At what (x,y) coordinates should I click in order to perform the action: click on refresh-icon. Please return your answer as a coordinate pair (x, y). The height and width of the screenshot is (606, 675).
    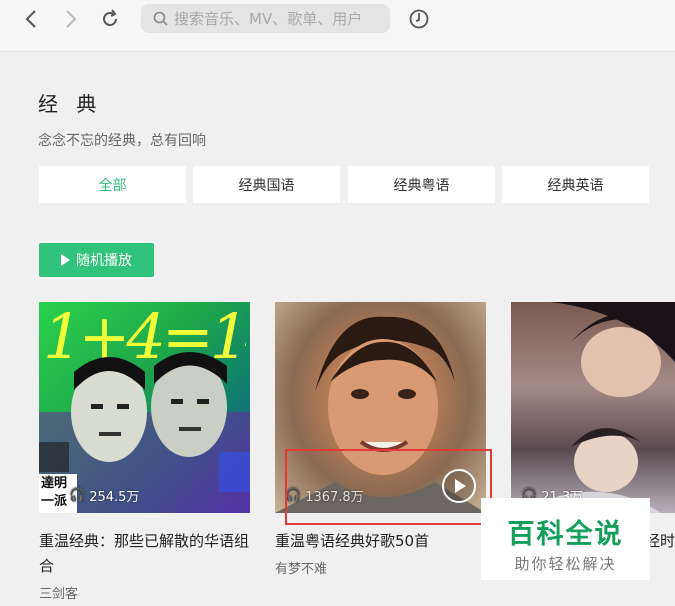
    Looking at the image, I should click on (110, 17).